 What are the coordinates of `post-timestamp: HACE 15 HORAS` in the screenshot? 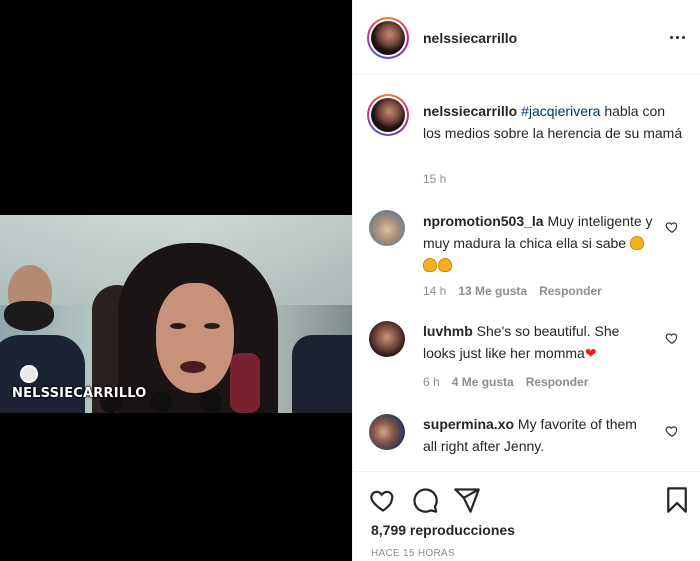 It's located at (413, 553).